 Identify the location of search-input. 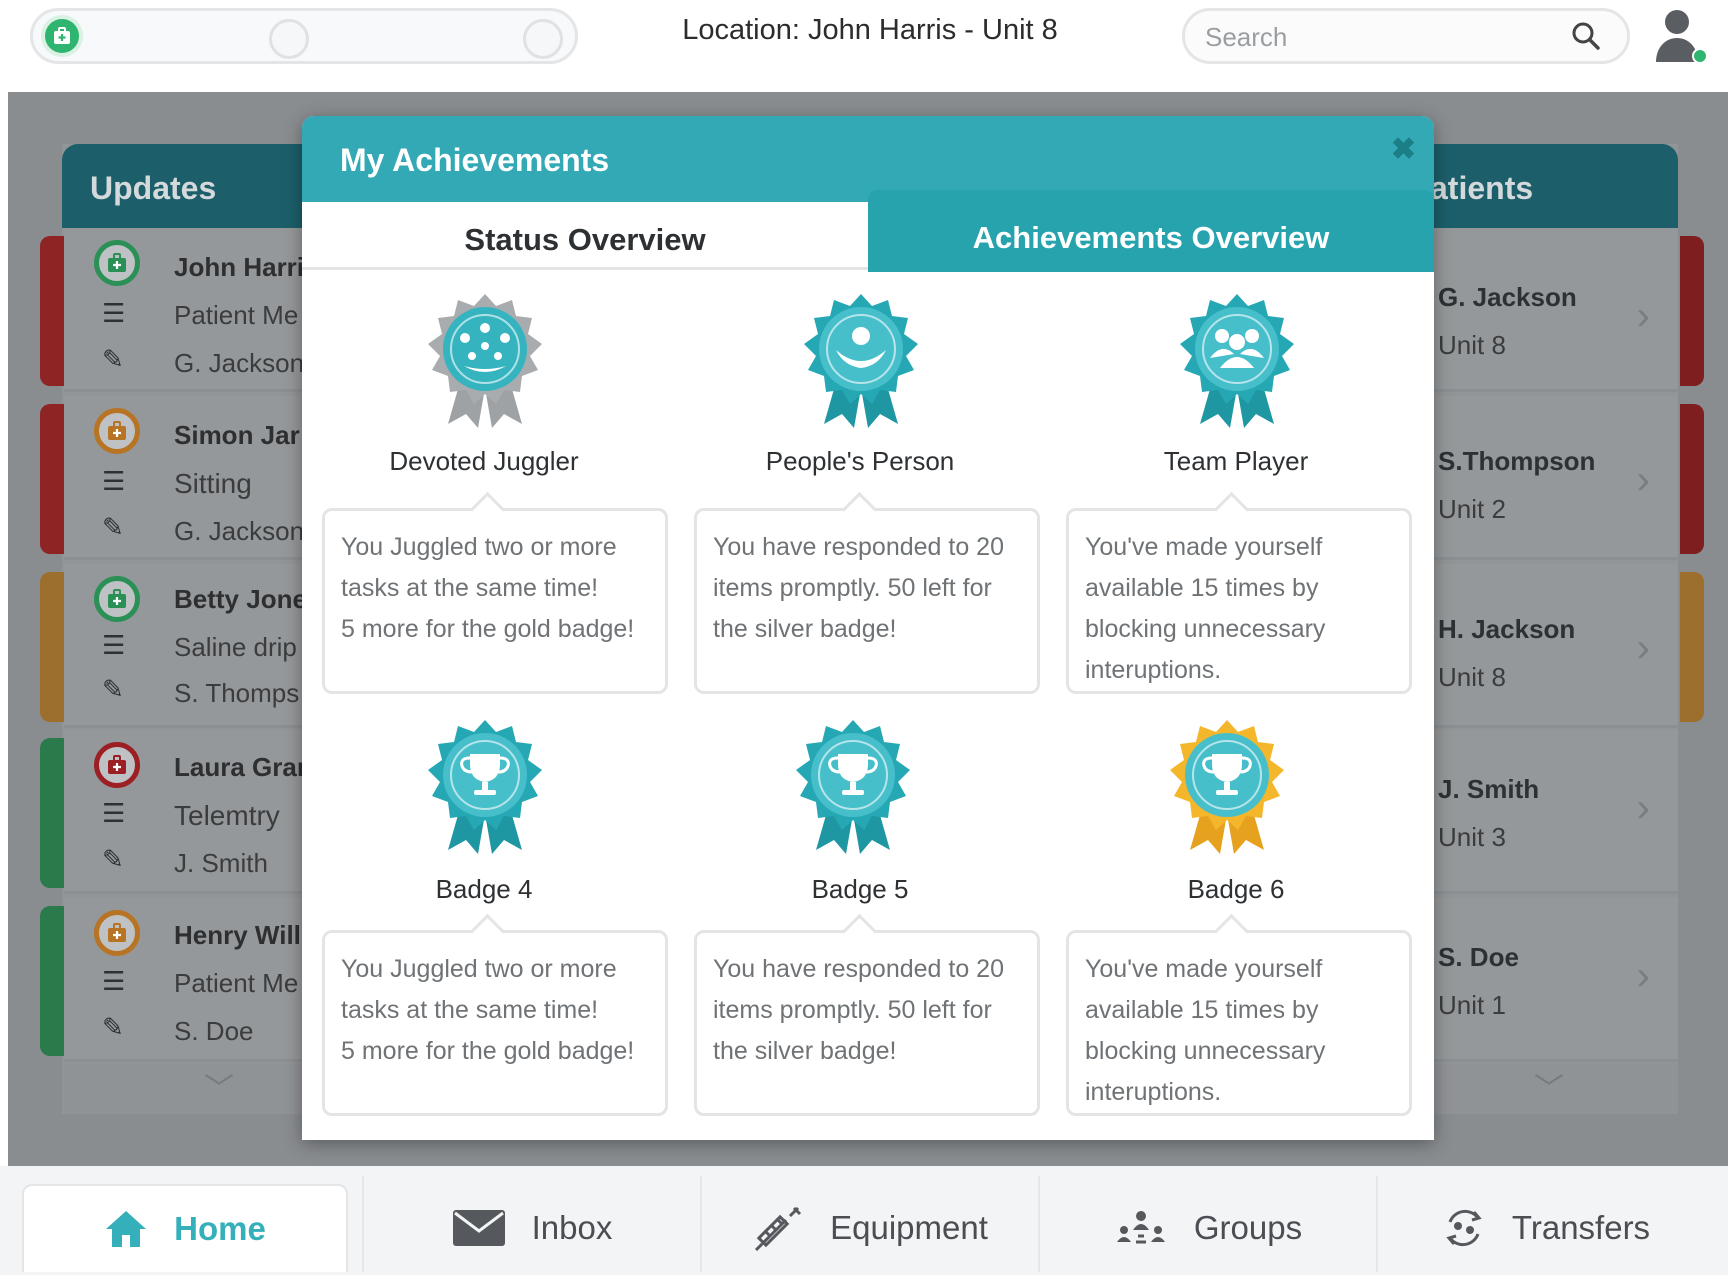
(1380, 37).